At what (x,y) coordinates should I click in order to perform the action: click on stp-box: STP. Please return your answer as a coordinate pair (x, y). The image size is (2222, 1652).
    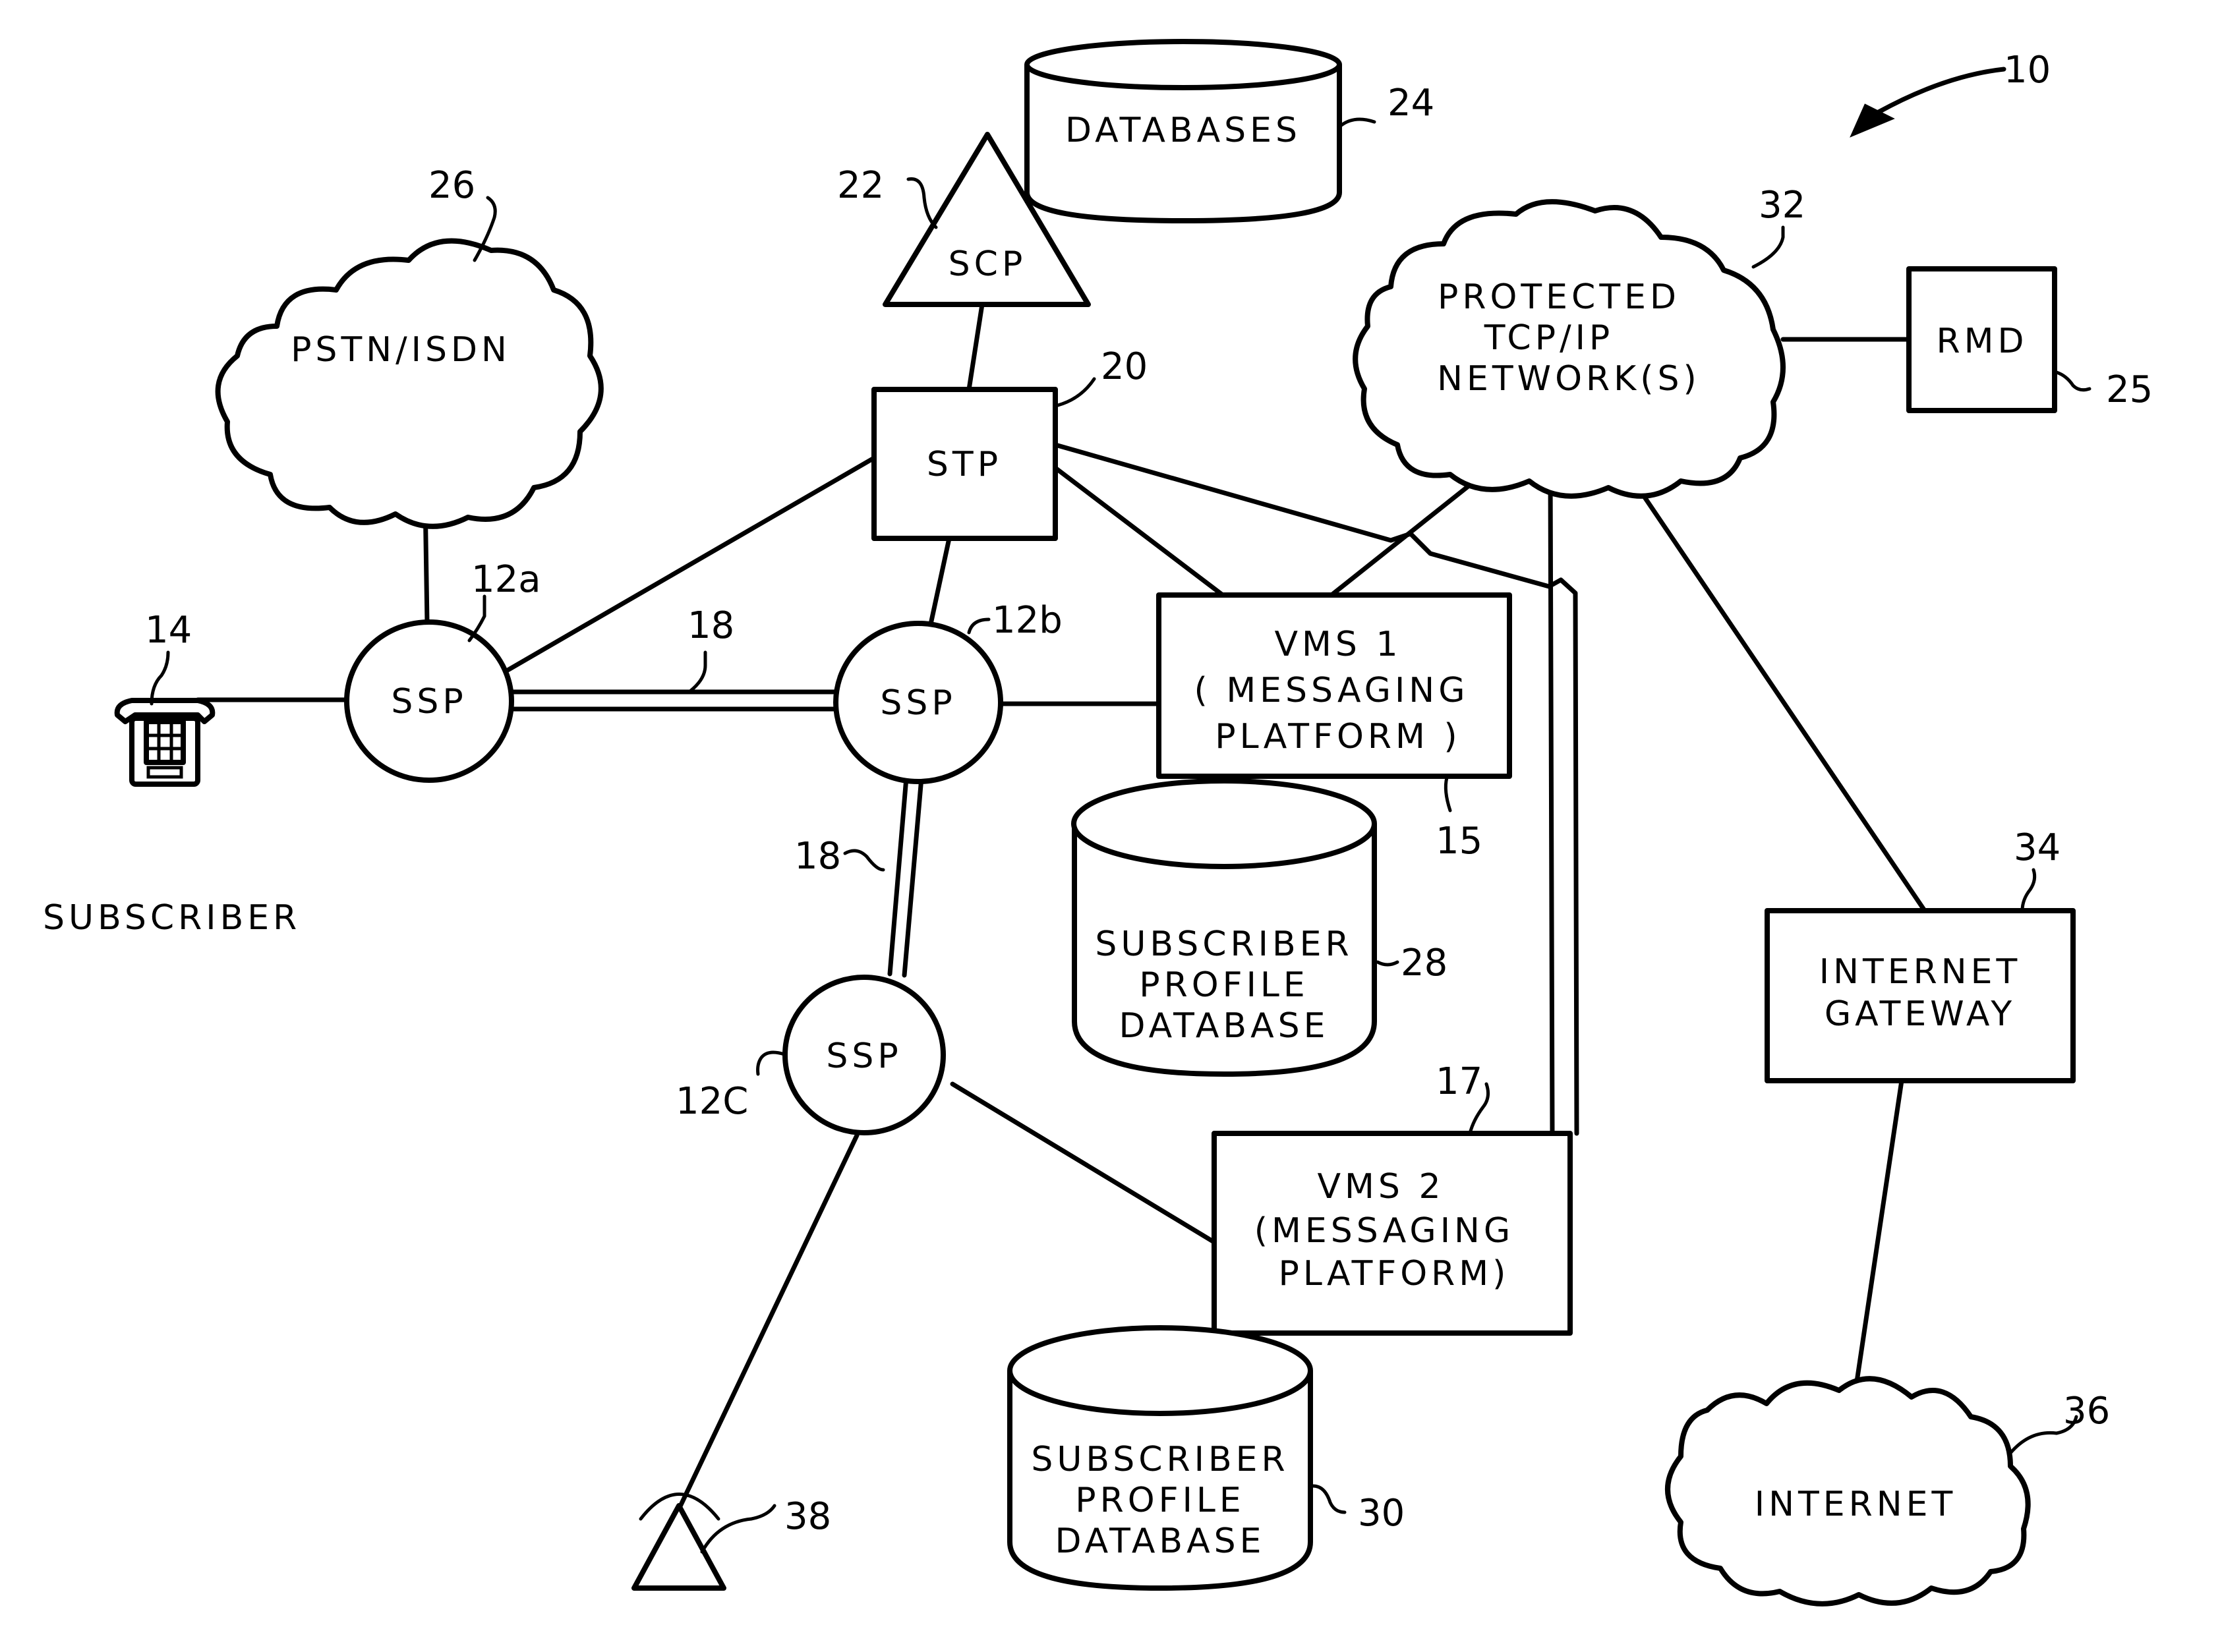
    Looking at the image, I should click on (965, 464).